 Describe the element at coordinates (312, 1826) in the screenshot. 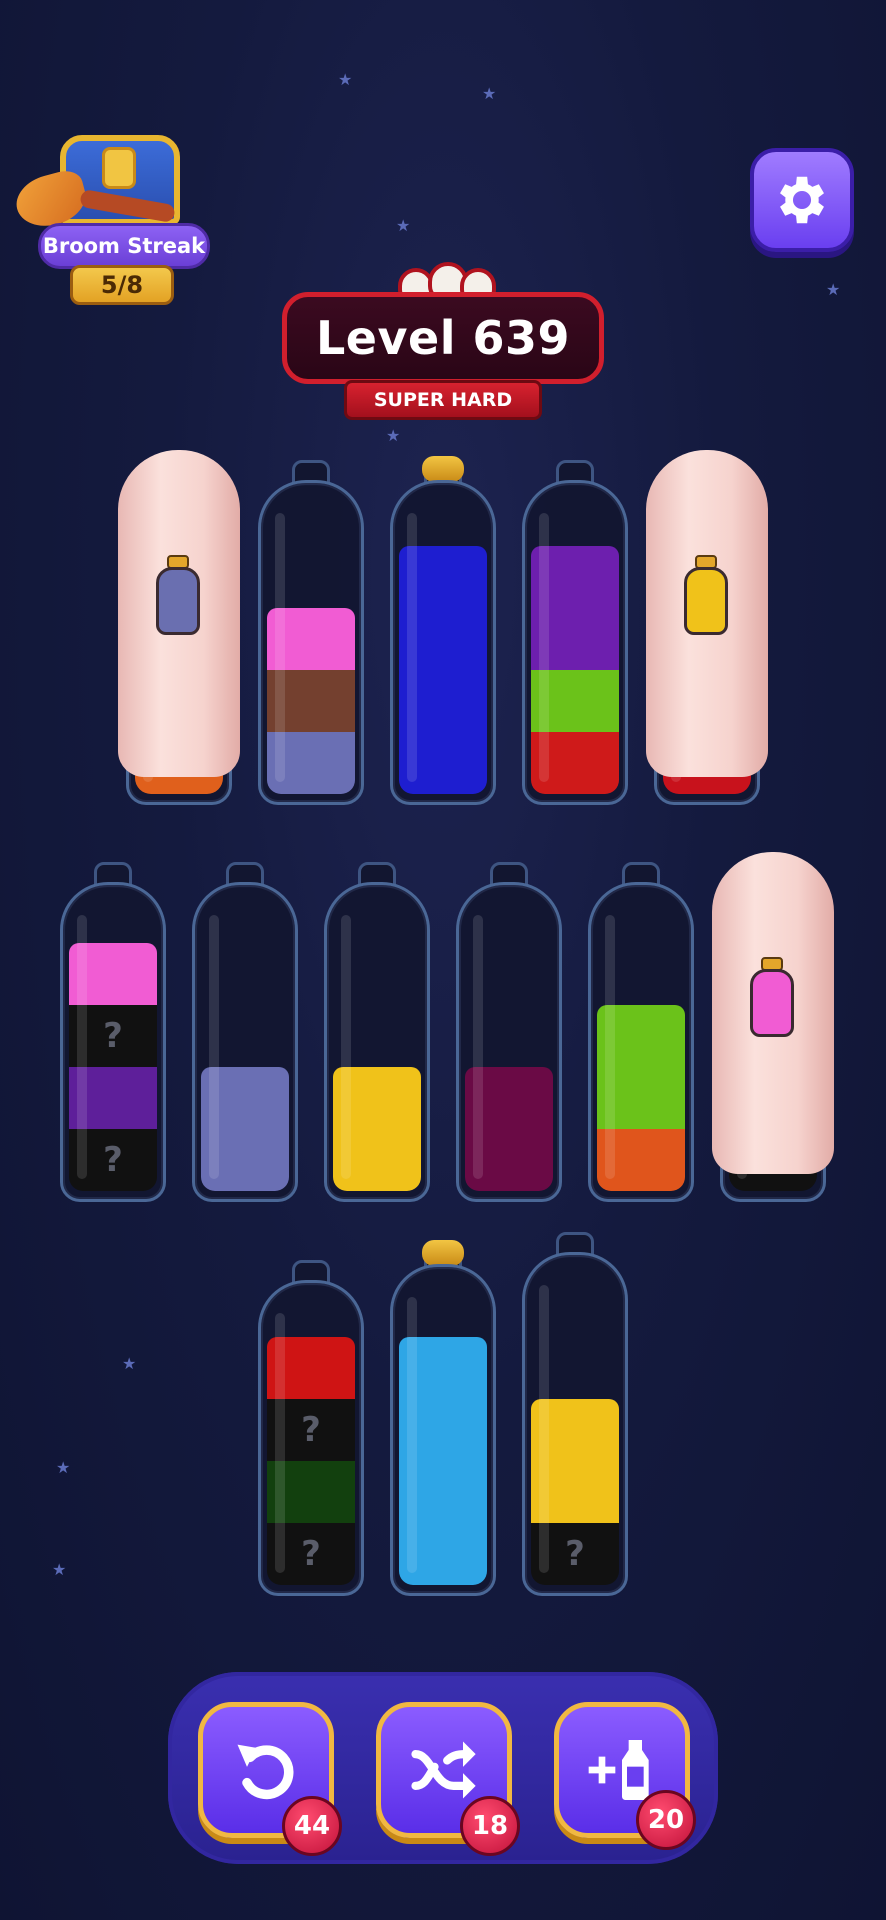

I see `undo-count-badge: 44` at that location.